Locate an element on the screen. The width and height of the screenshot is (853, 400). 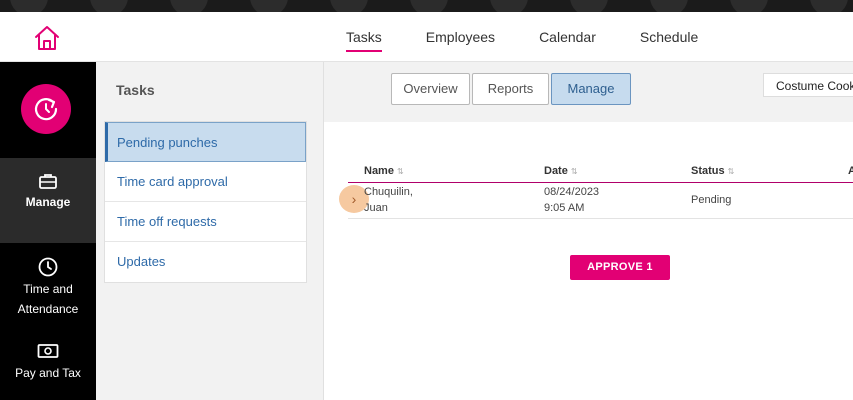
rail-item-label: Pay and Tax is located at coordinates (48, 373).